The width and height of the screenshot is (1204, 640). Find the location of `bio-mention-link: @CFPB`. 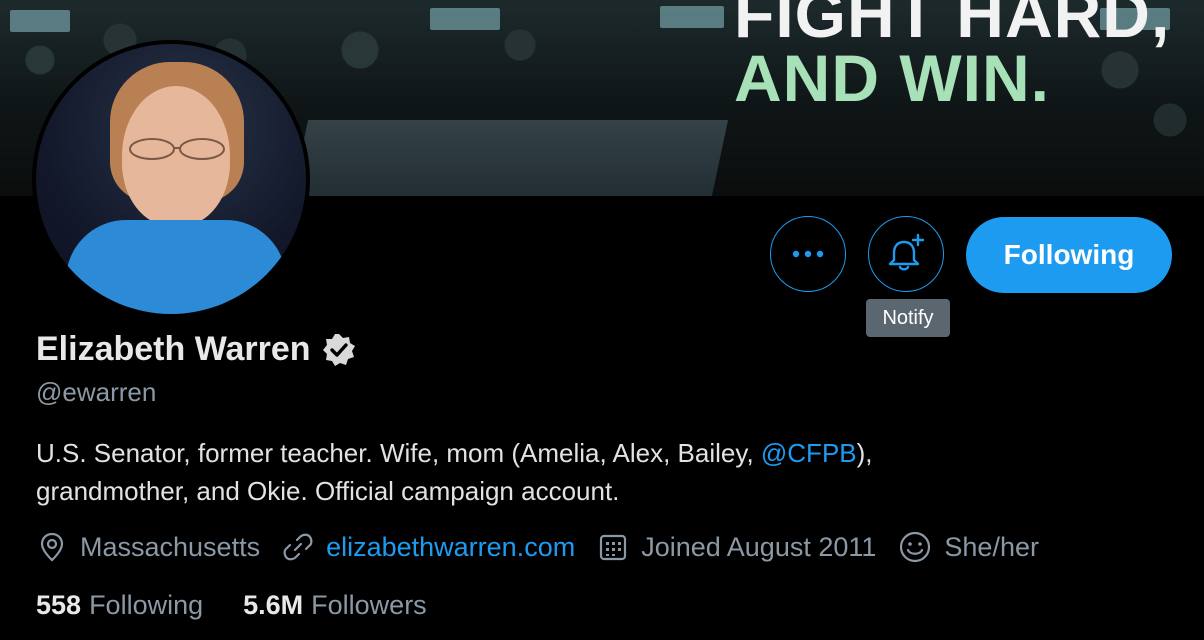

bio-mention-link: @CFPB is located at coordinates (809, 453).